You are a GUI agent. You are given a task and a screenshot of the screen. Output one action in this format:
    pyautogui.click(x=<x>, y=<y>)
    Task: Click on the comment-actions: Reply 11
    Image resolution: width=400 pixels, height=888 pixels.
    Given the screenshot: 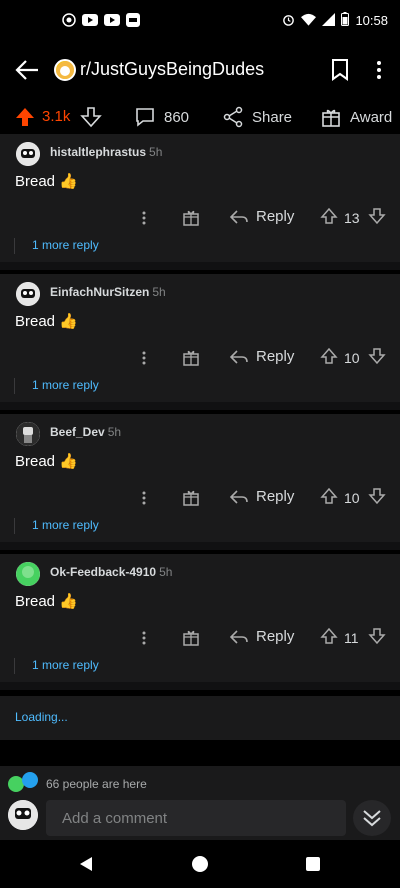 What is the action you would take?
    pyautogui.click(x=200, y=638)
    